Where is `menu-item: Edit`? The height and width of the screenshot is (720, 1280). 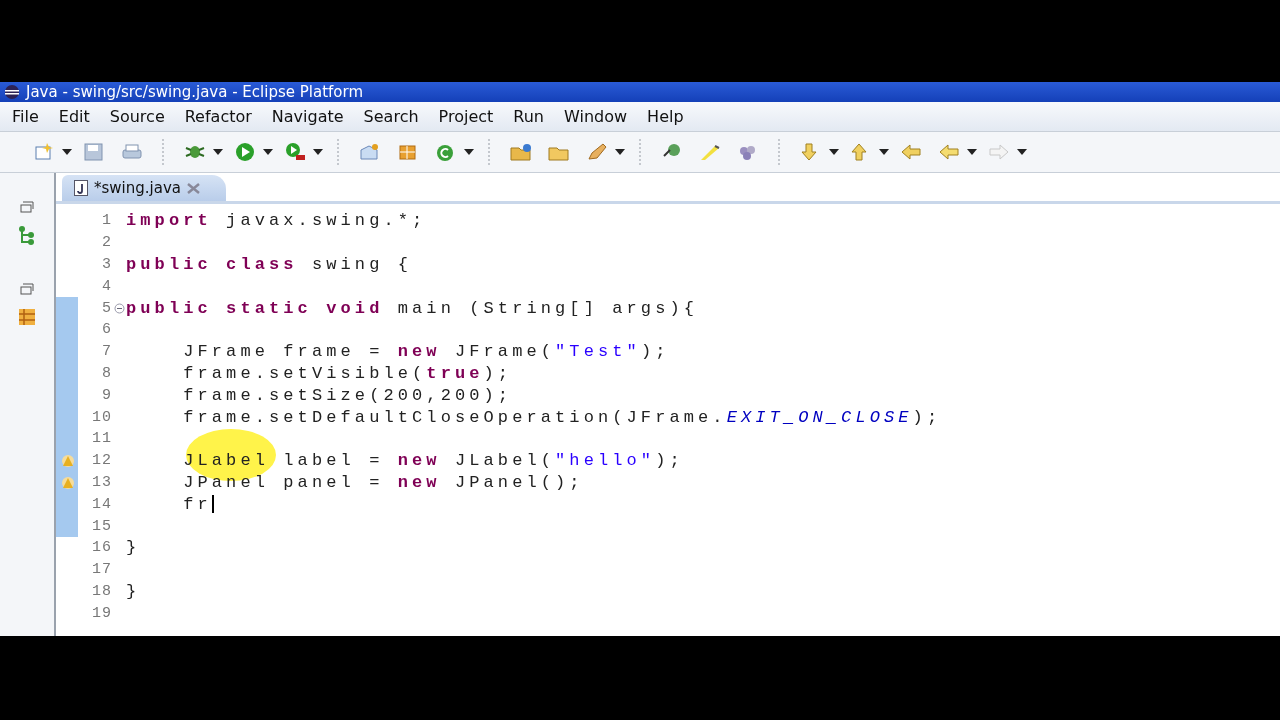
menu-item: Edit is located at coordinates (74, 116).